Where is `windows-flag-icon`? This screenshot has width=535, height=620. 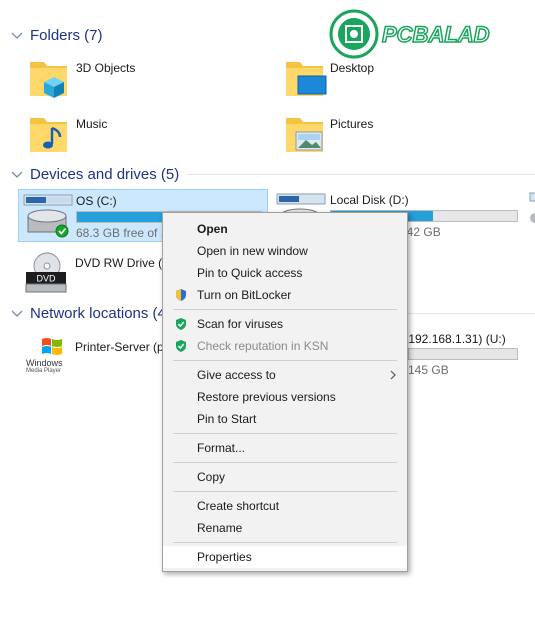
windows-flag-icon is located at coordinates (52, 346).